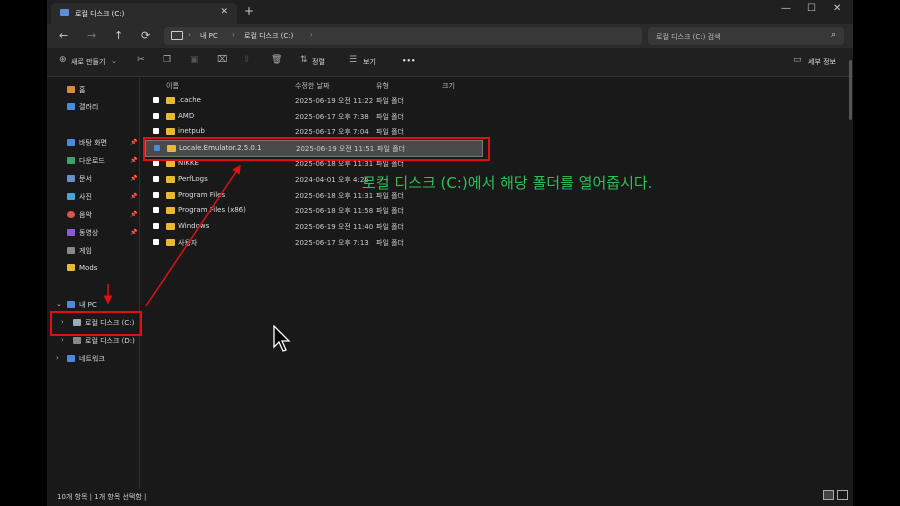 Image resolution: width=900 pixels, height=506 pixels. Describe the element at coordinates (104, 341) in the screenshot. I see `sidebar-item-drive-d: 로컬 디스크 (D:)` at that location.